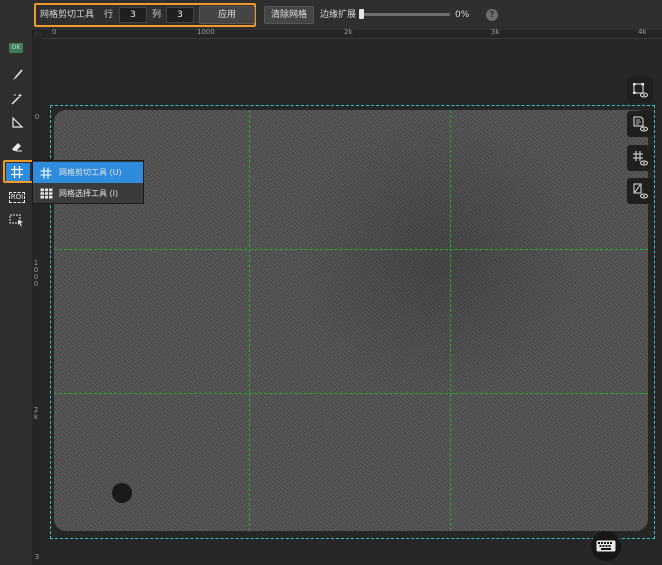  I want to click on region-select-icon, so click(16, 220).